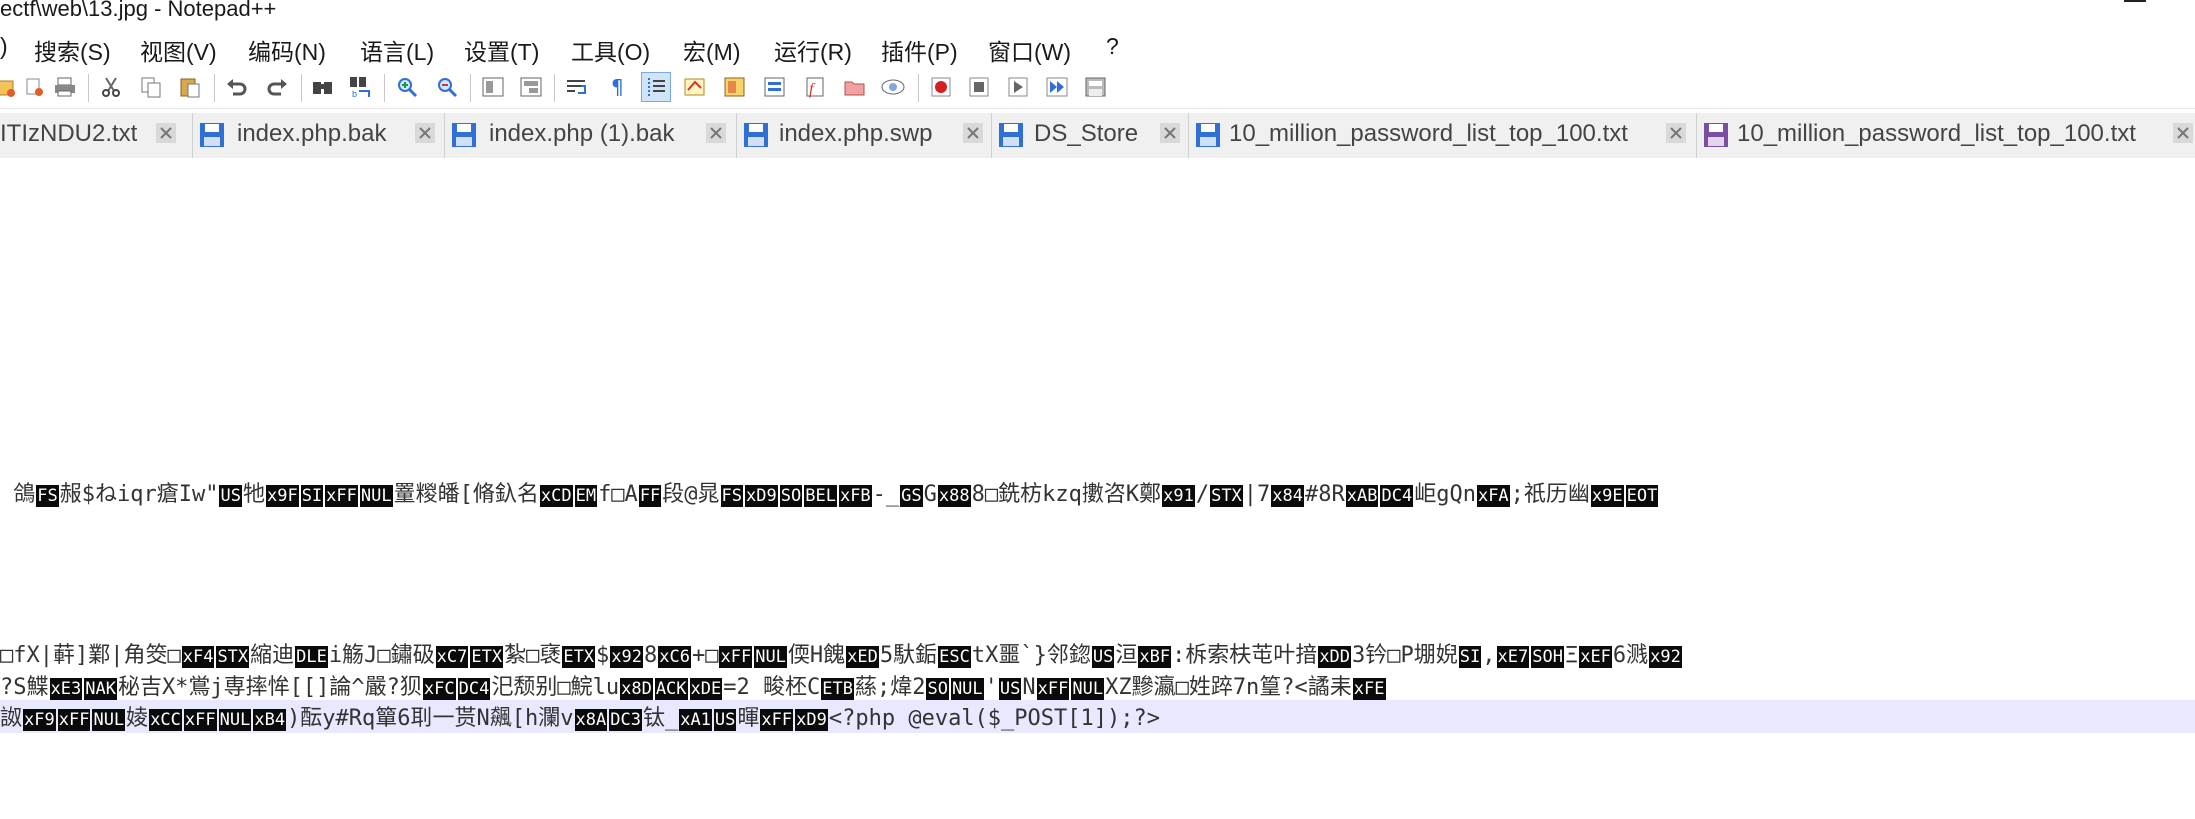  I want to click on menu-plugins: 插件(P), so click(919, 50).